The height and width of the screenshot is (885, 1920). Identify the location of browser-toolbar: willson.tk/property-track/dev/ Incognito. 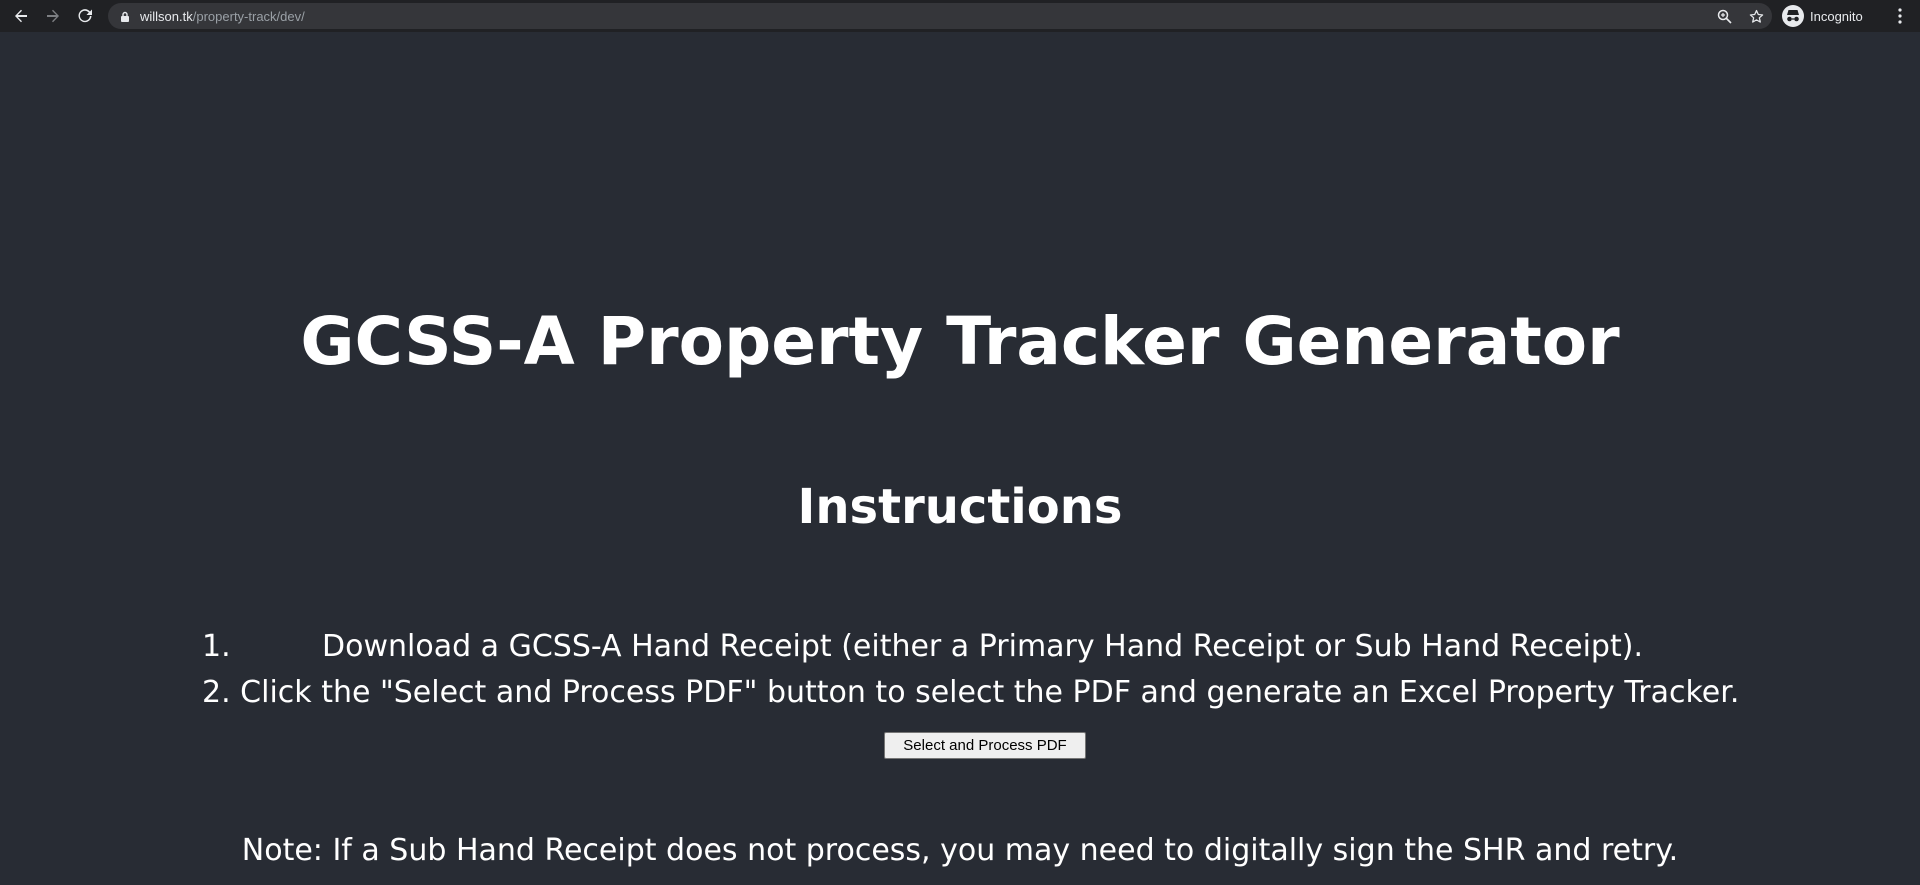
(960, 16).